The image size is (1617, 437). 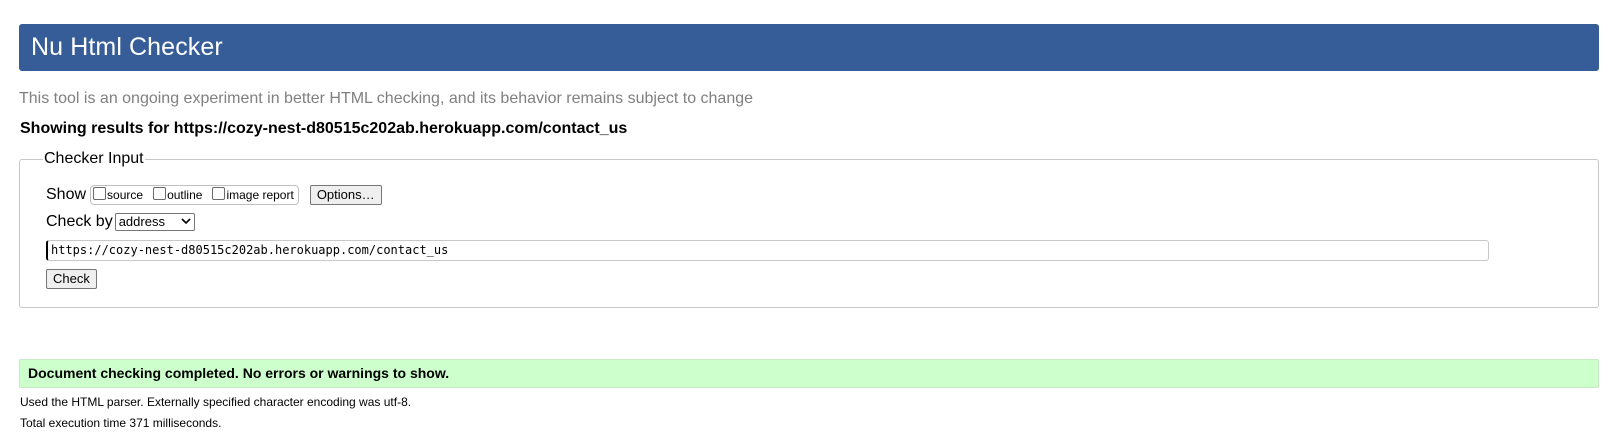 I want to click on check-button: Check, so click(x=71, y=279).